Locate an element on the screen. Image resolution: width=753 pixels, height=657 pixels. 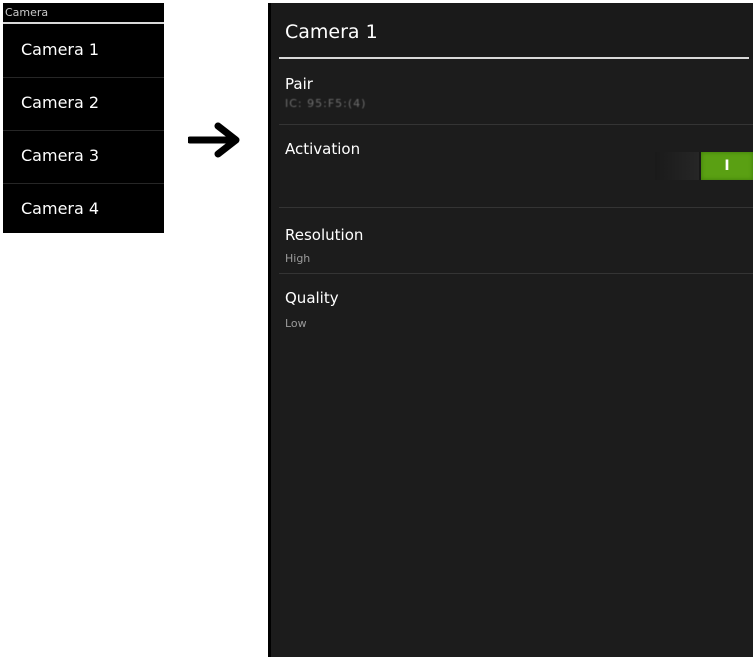
toggle-thumb: I is located at coordinates (727, 166).